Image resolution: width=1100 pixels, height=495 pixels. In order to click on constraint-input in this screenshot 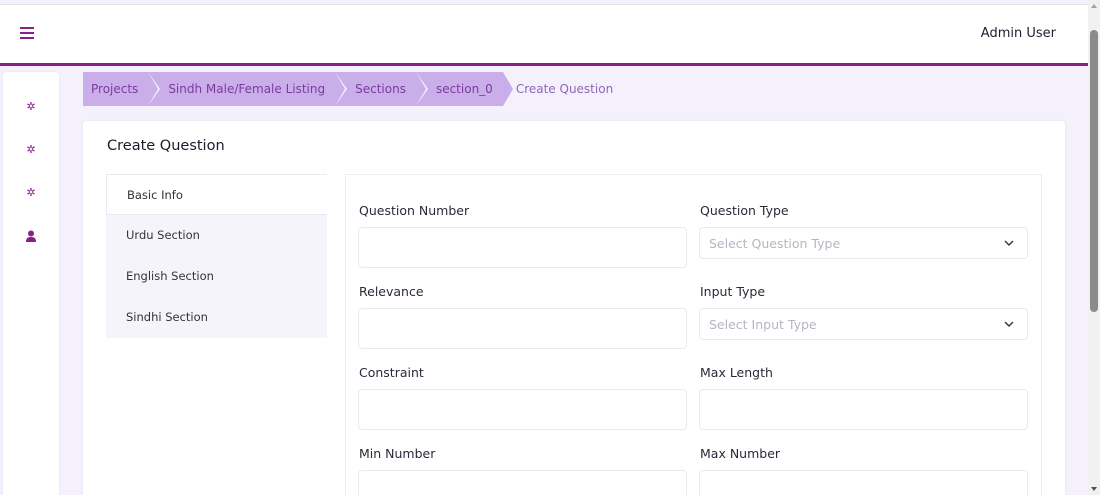, I will do `click(522, 409)`.